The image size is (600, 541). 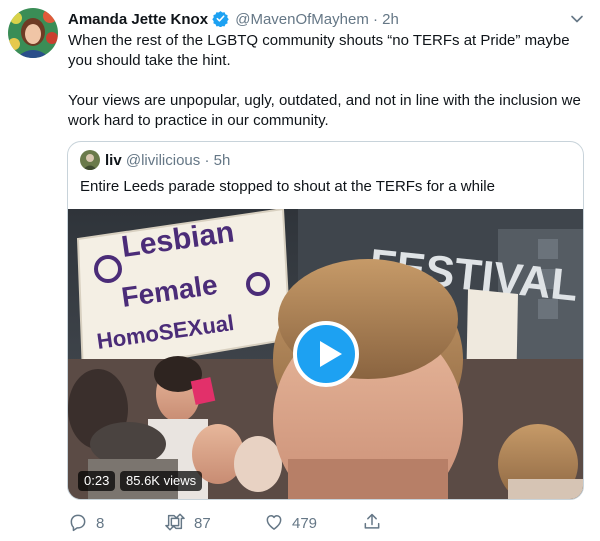 I want to click on video-duration: 0:23, so click(x=97, y=481).